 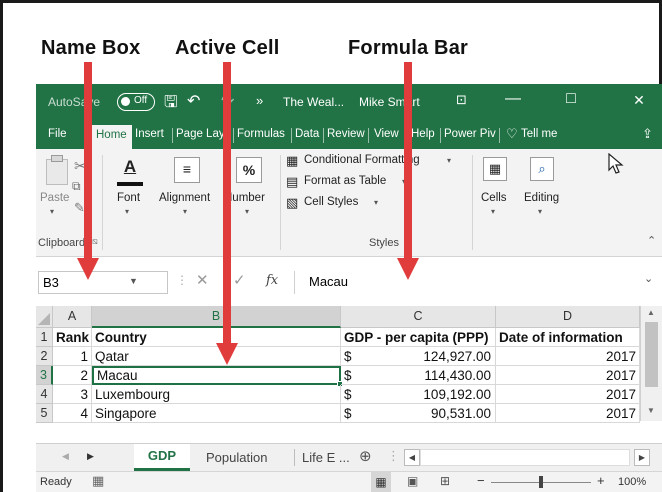 What do you see at coordinates (346, 134) in the screenshot?
I see `tab-review: Review` at bounding box center [346, 134].